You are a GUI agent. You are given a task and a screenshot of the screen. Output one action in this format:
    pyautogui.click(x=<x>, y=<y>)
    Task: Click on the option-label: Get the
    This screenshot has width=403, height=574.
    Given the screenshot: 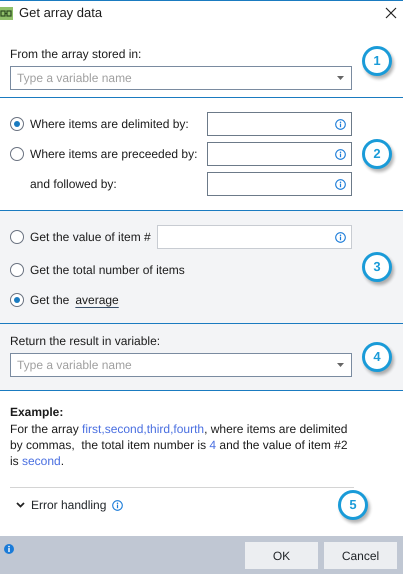 What is the action you would take?
    pyautogui.click(x=50, y=300)
    